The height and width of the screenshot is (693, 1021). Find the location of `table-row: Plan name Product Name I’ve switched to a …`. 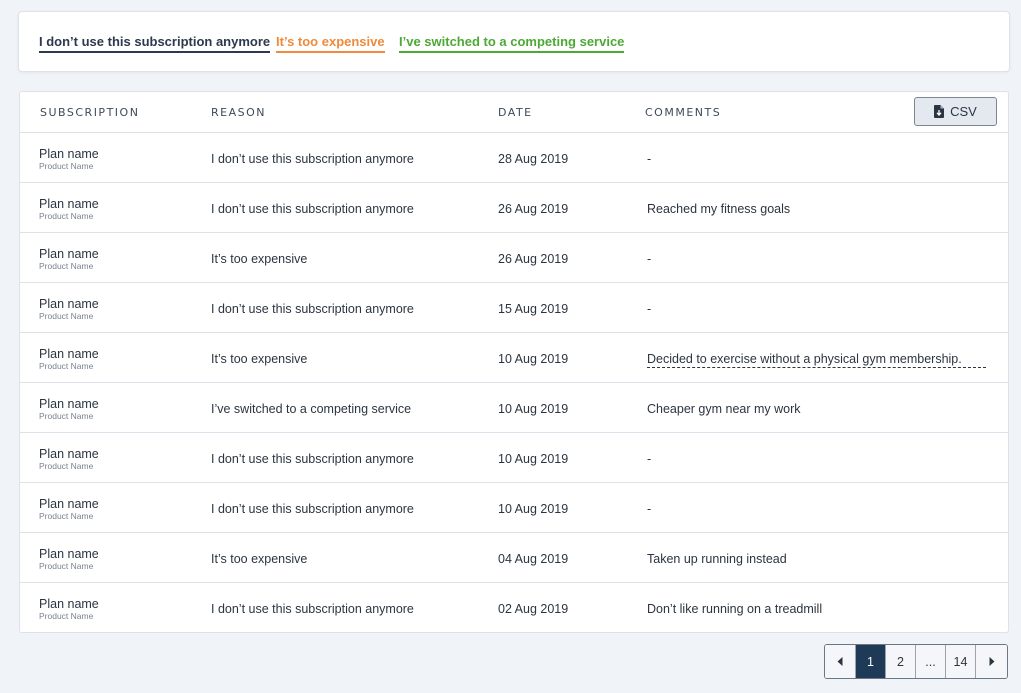

table-row: Plan name Product Name I’ve switched to a … is located at coordinates (514, 408).